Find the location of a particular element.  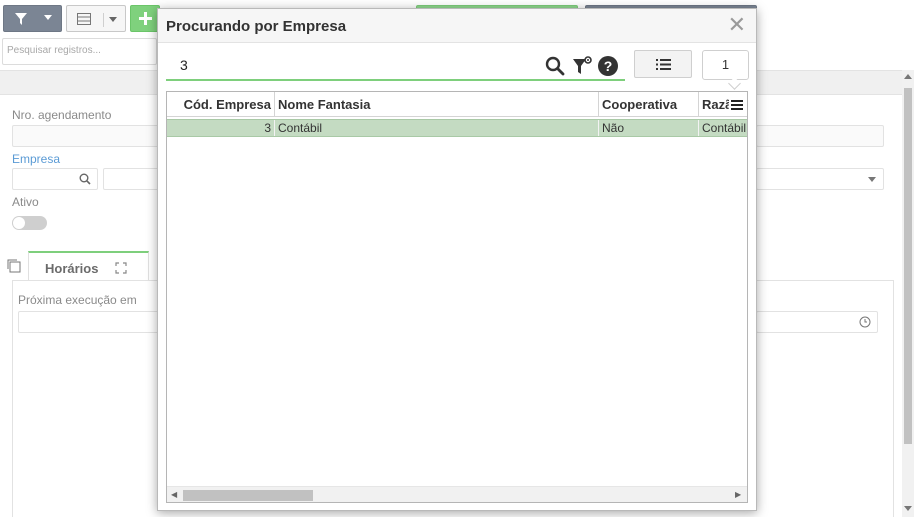

plus-icon is located at coordinates (145, 18).